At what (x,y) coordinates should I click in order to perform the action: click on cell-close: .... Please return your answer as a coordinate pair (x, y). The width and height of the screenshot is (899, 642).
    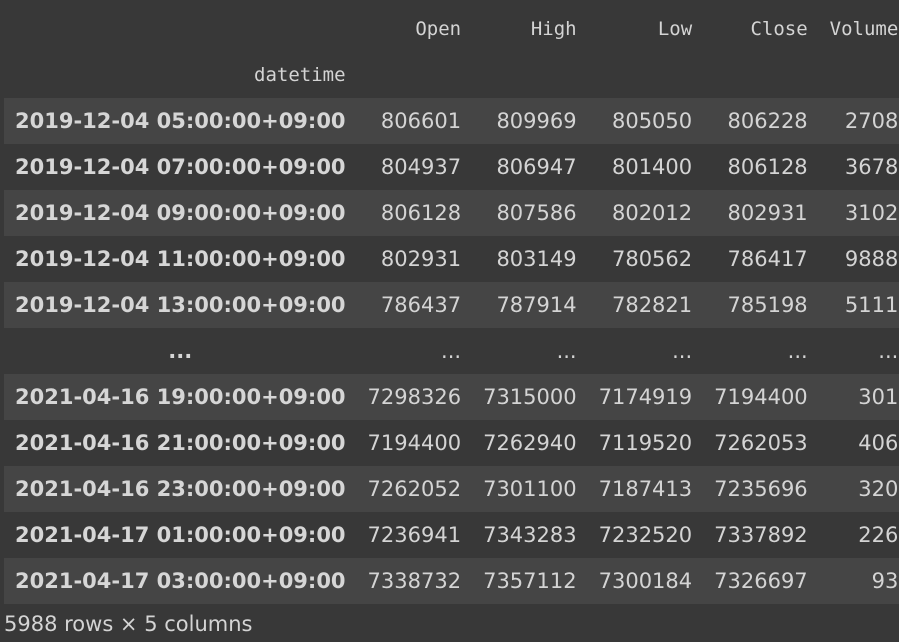
    Looking at the image, I should click on (797, 351).